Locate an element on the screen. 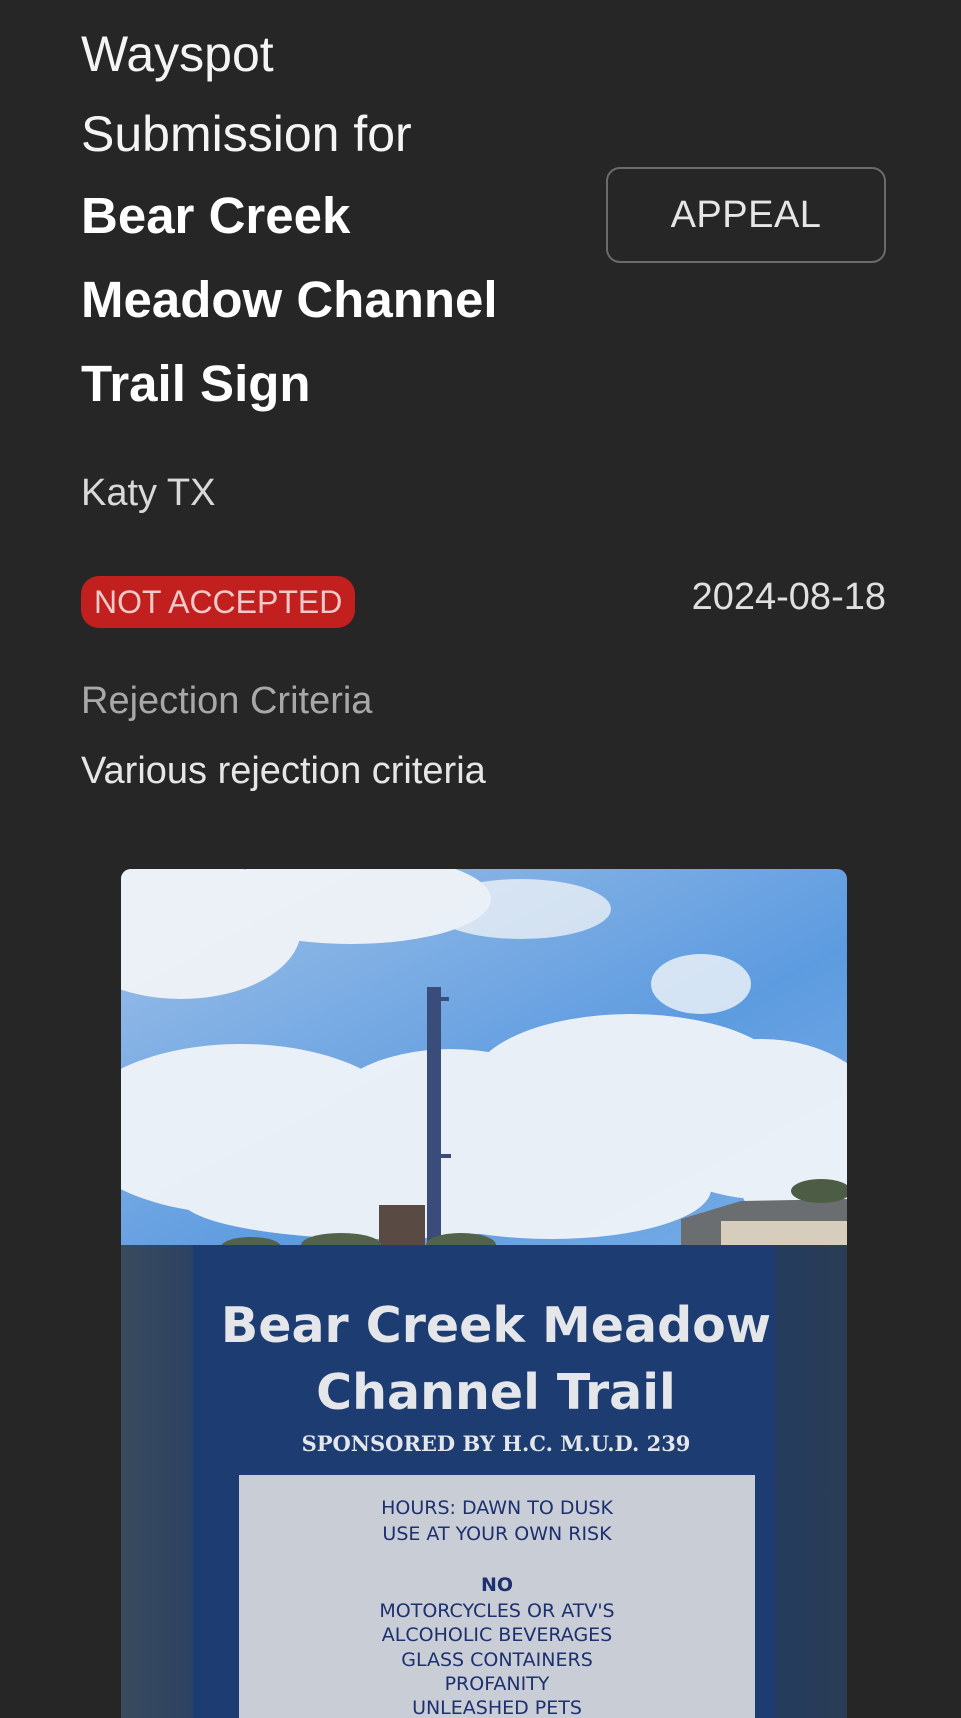 Image resolution: width=961 pixels, height=1718 pixels. title-prefix-line: Submission for is located at coordinates (246, 134).